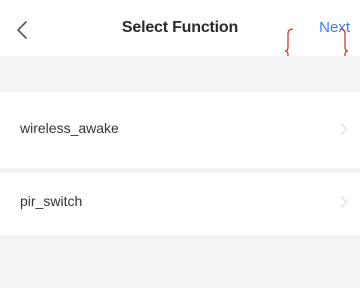  I want to click on section-divider, so click(180, 74).